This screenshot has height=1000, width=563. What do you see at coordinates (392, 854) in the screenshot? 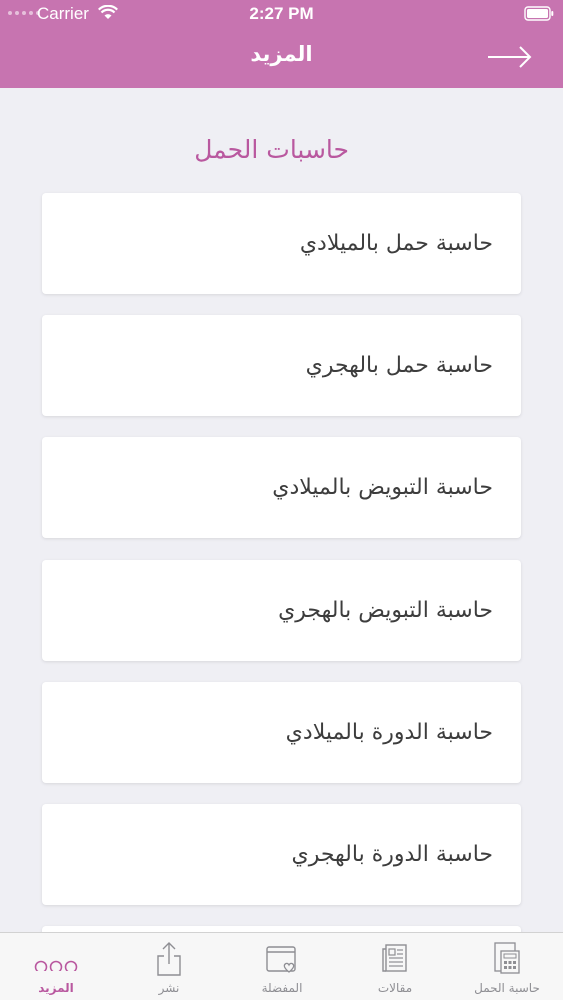
I see `list-item-label: حاسبة الدورة بالهجري` at bounding box center [392, 854].